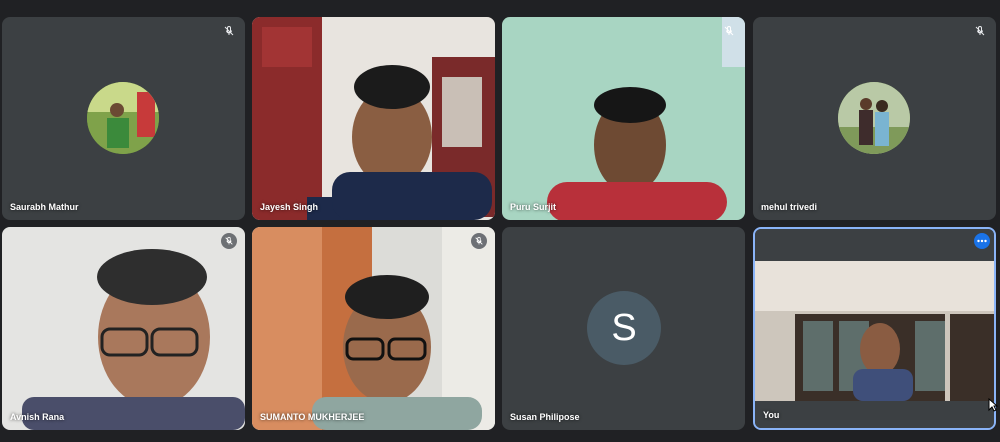 The height and width of the screenshot is (442, 1000). What do you see at coordinates (982, 241) in the screenshot?
I see `more-options-icon` at bounding box center [982, 241].